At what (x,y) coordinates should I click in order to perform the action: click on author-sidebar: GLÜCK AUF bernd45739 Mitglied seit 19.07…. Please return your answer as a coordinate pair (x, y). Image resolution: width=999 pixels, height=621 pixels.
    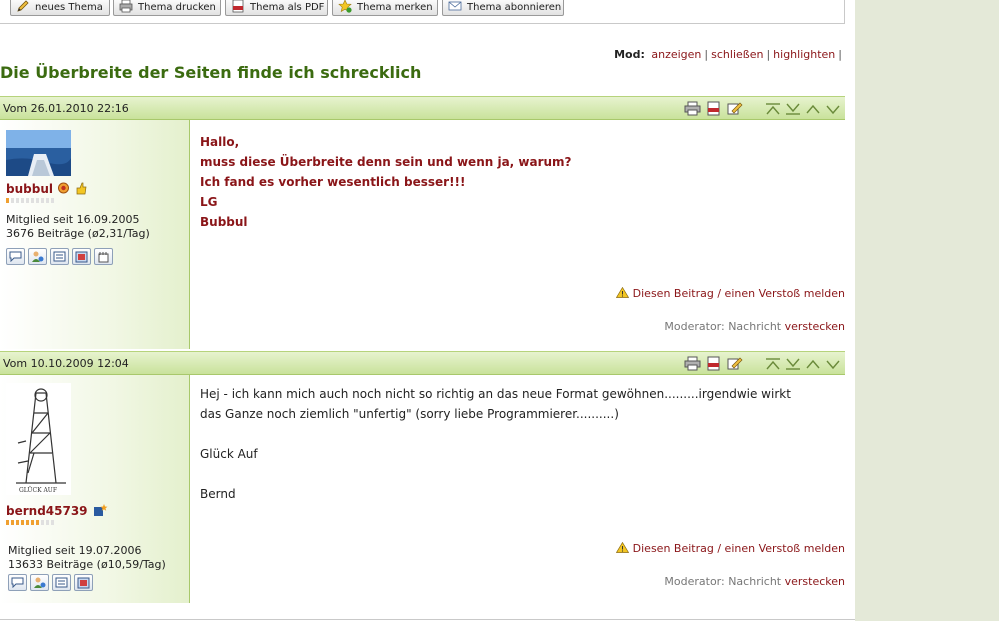
    Looking at the image, I should click on (95, 489).